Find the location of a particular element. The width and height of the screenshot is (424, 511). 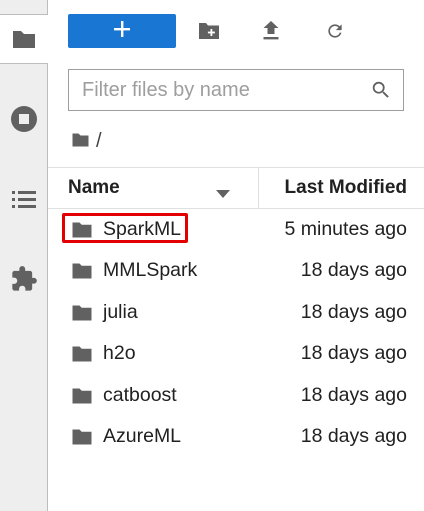

tab-running is located at coordinates (24, 119).